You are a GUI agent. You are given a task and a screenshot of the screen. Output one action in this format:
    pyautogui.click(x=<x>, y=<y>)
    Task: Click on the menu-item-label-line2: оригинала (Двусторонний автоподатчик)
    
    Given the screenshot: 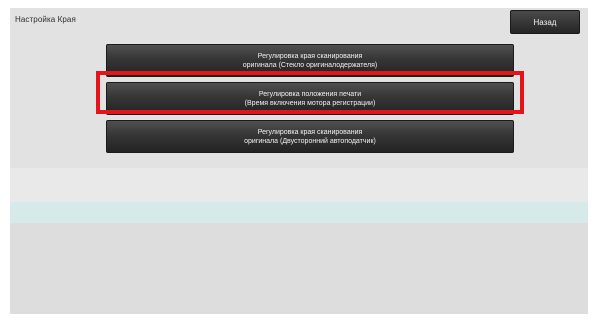 What is the action you would take?
    pyautogui.click(x=310, y=141)
    